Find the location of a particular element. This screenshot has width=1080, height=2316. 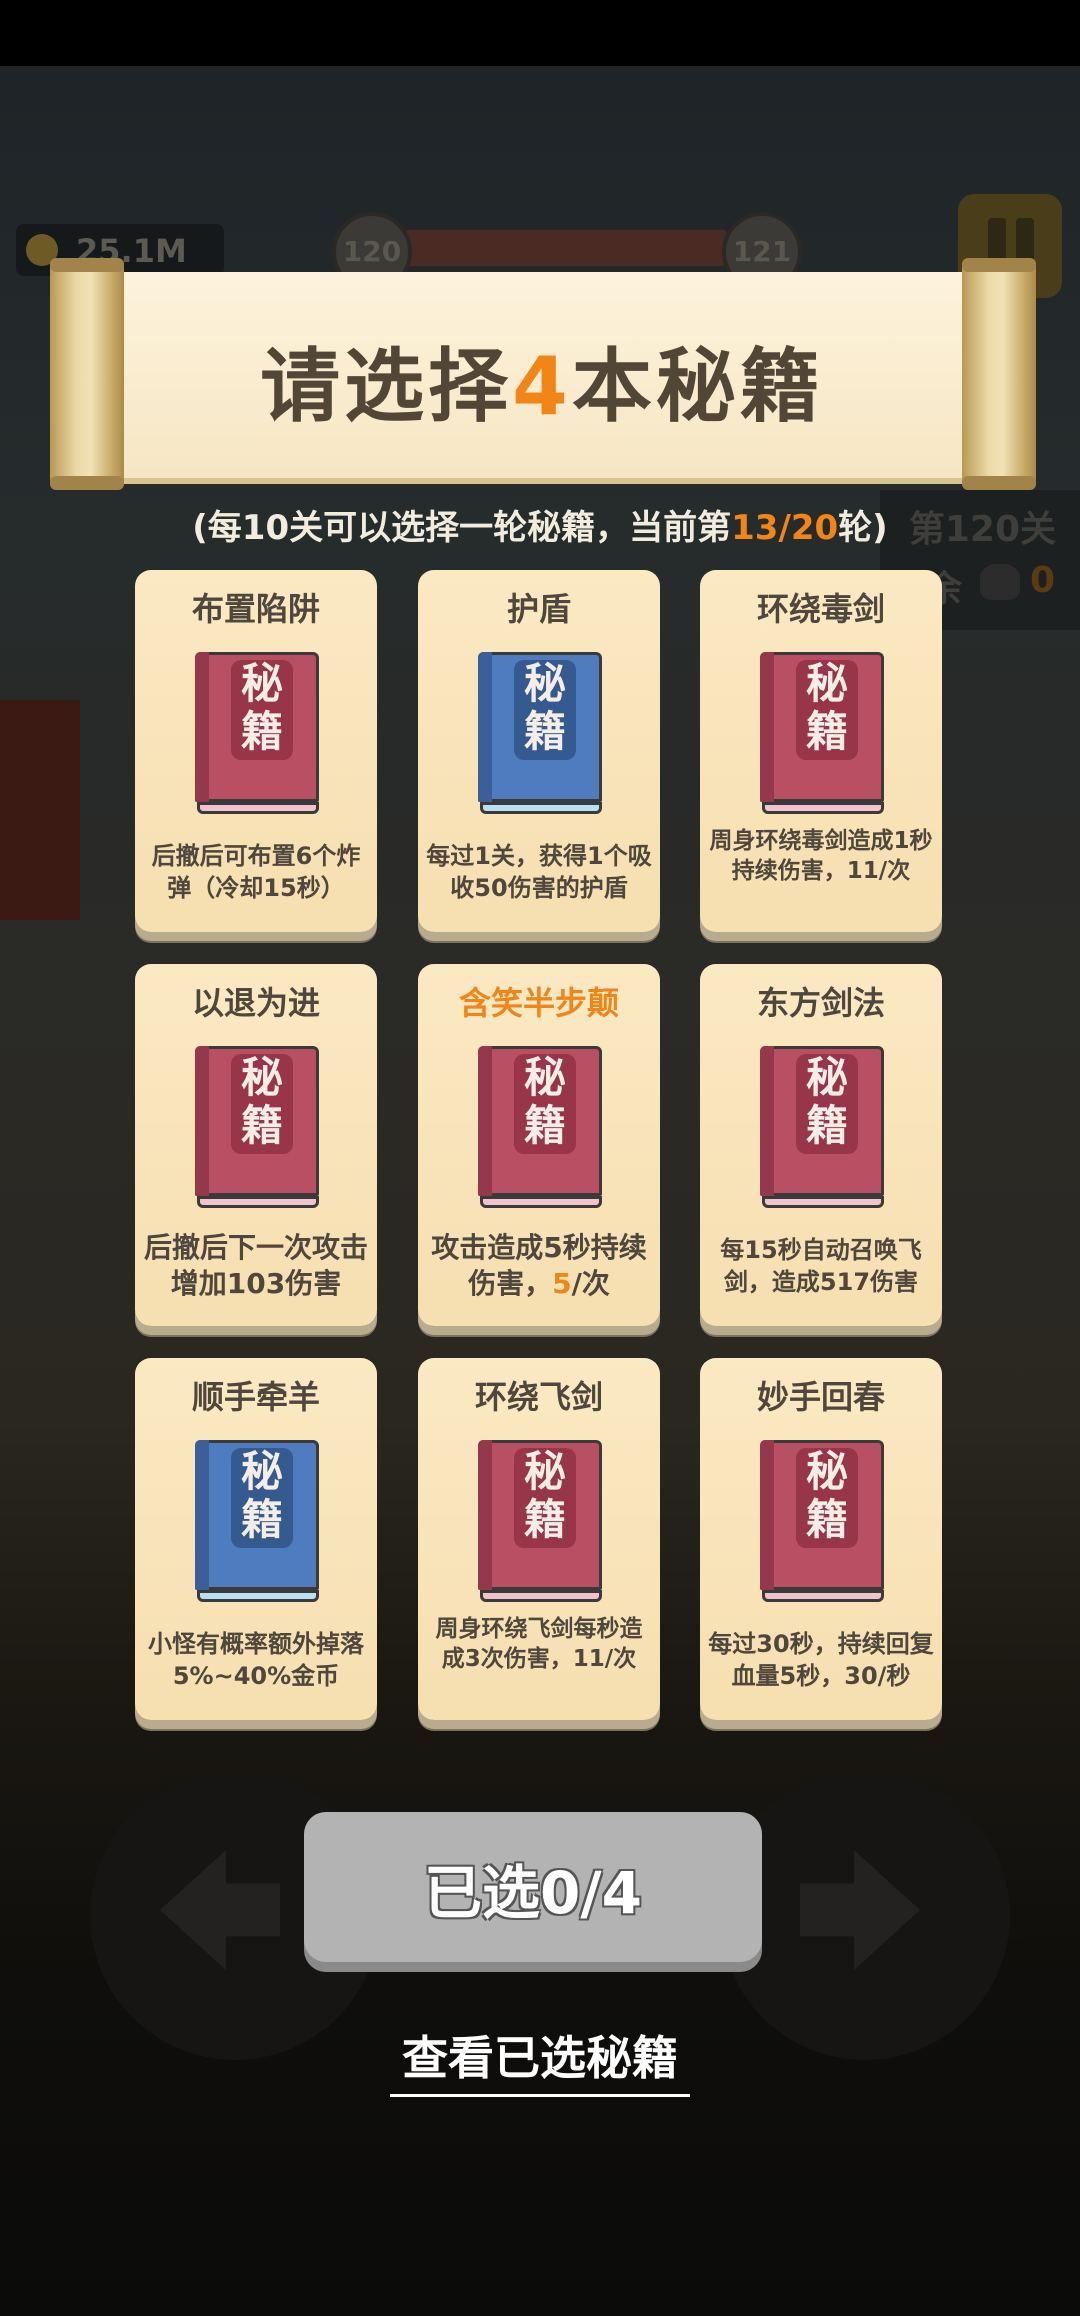

card-title: 妙手回春 is located at coordinates (820, 1397).